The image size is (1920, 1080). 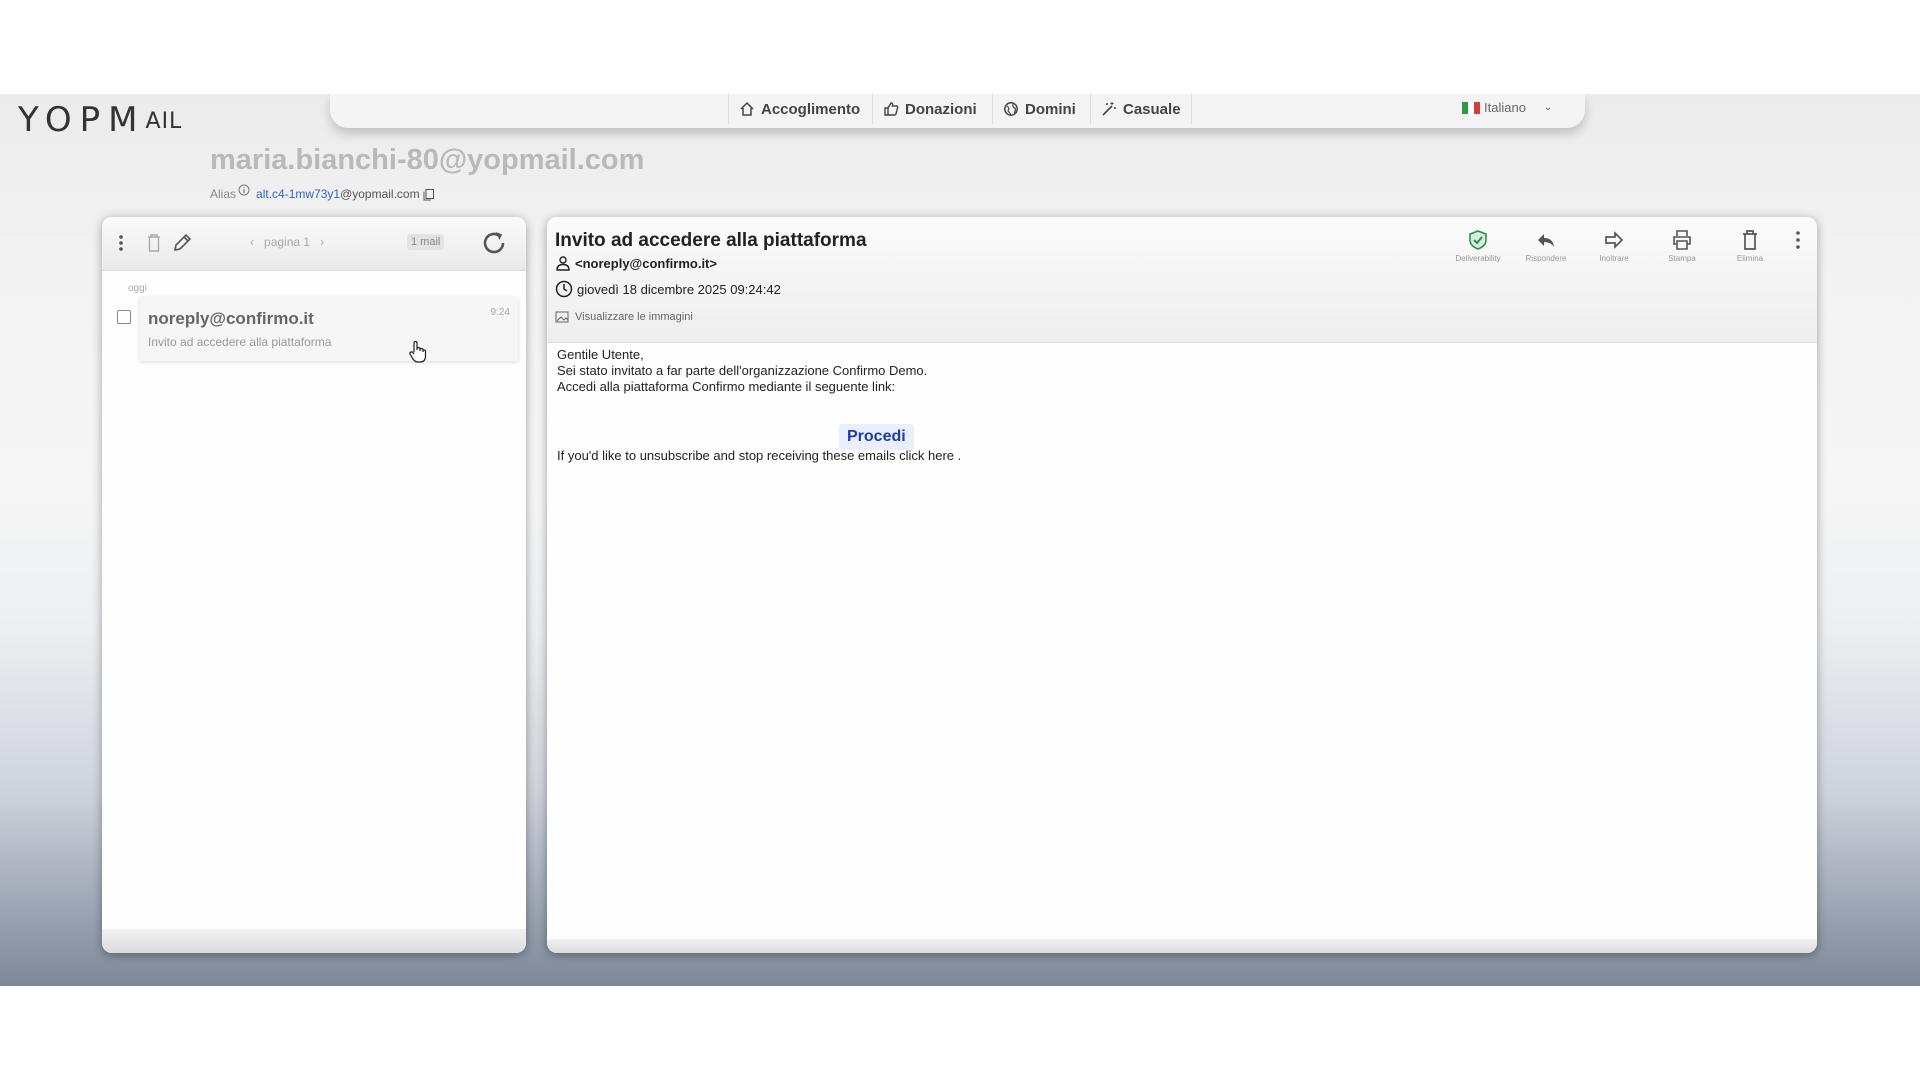 I want to click on mail-count-badge: 1 mail, so click(x=426, y=242).